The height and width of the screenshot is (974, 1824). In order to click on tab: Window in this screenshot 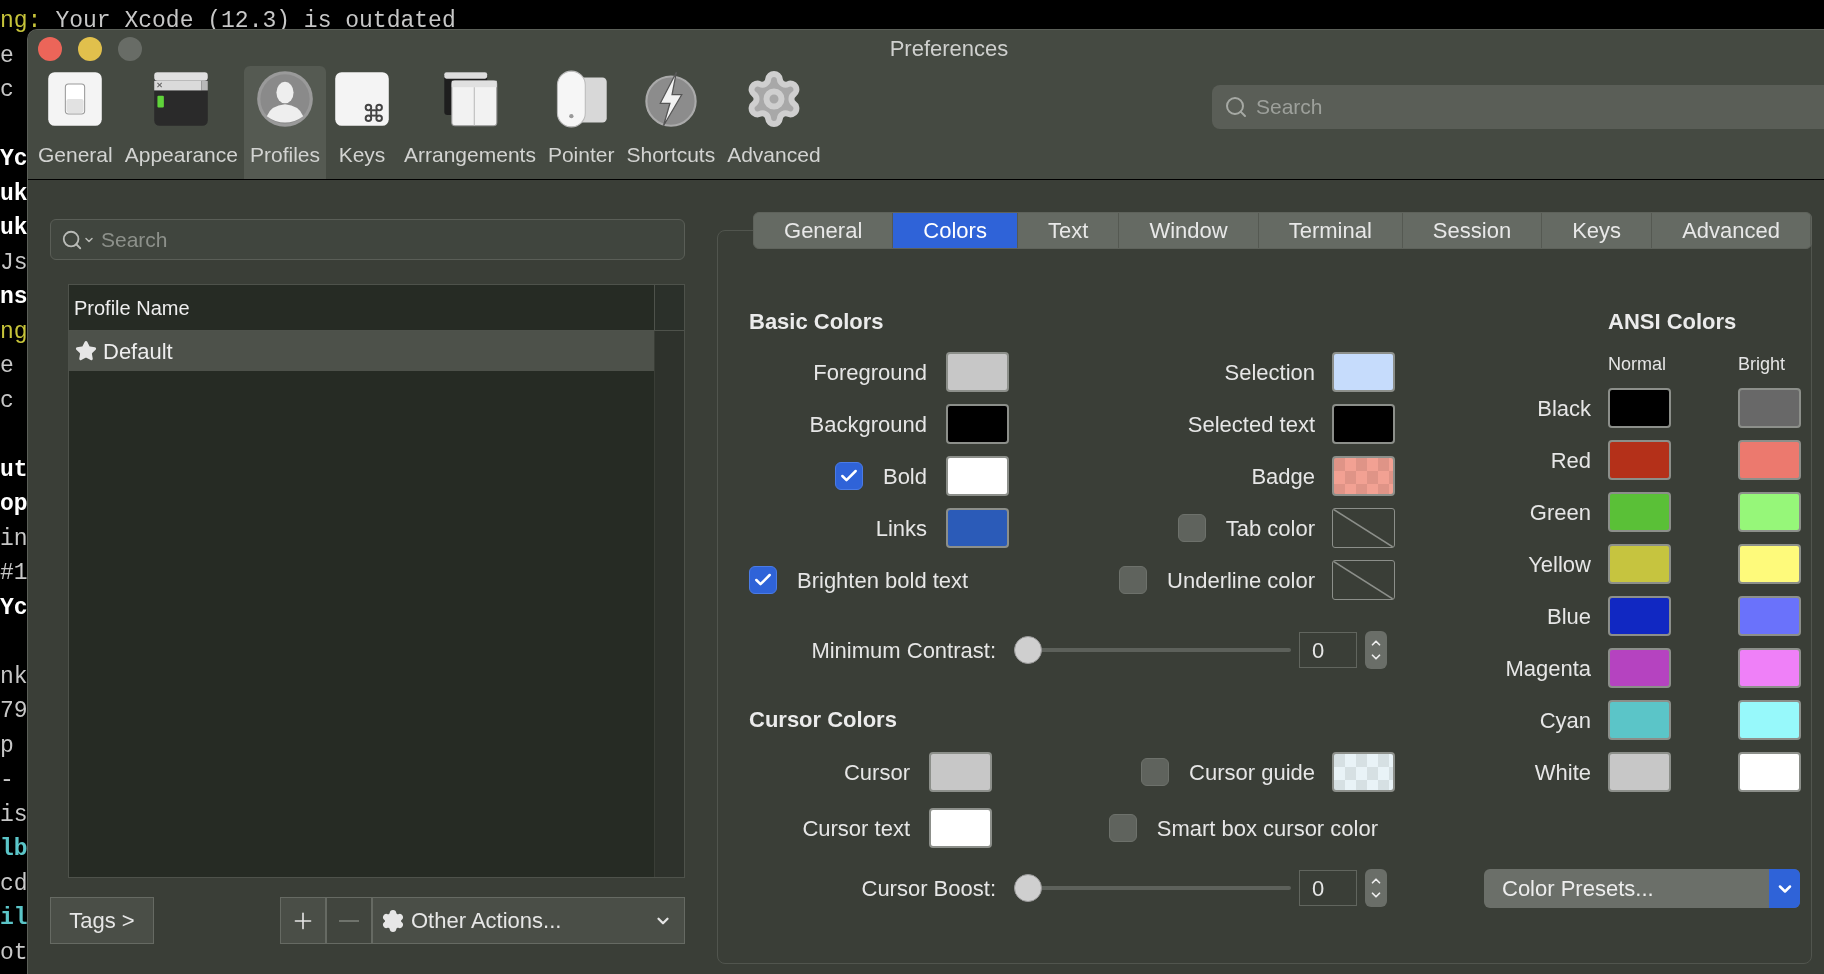, I will do `click(1189, 230)`.